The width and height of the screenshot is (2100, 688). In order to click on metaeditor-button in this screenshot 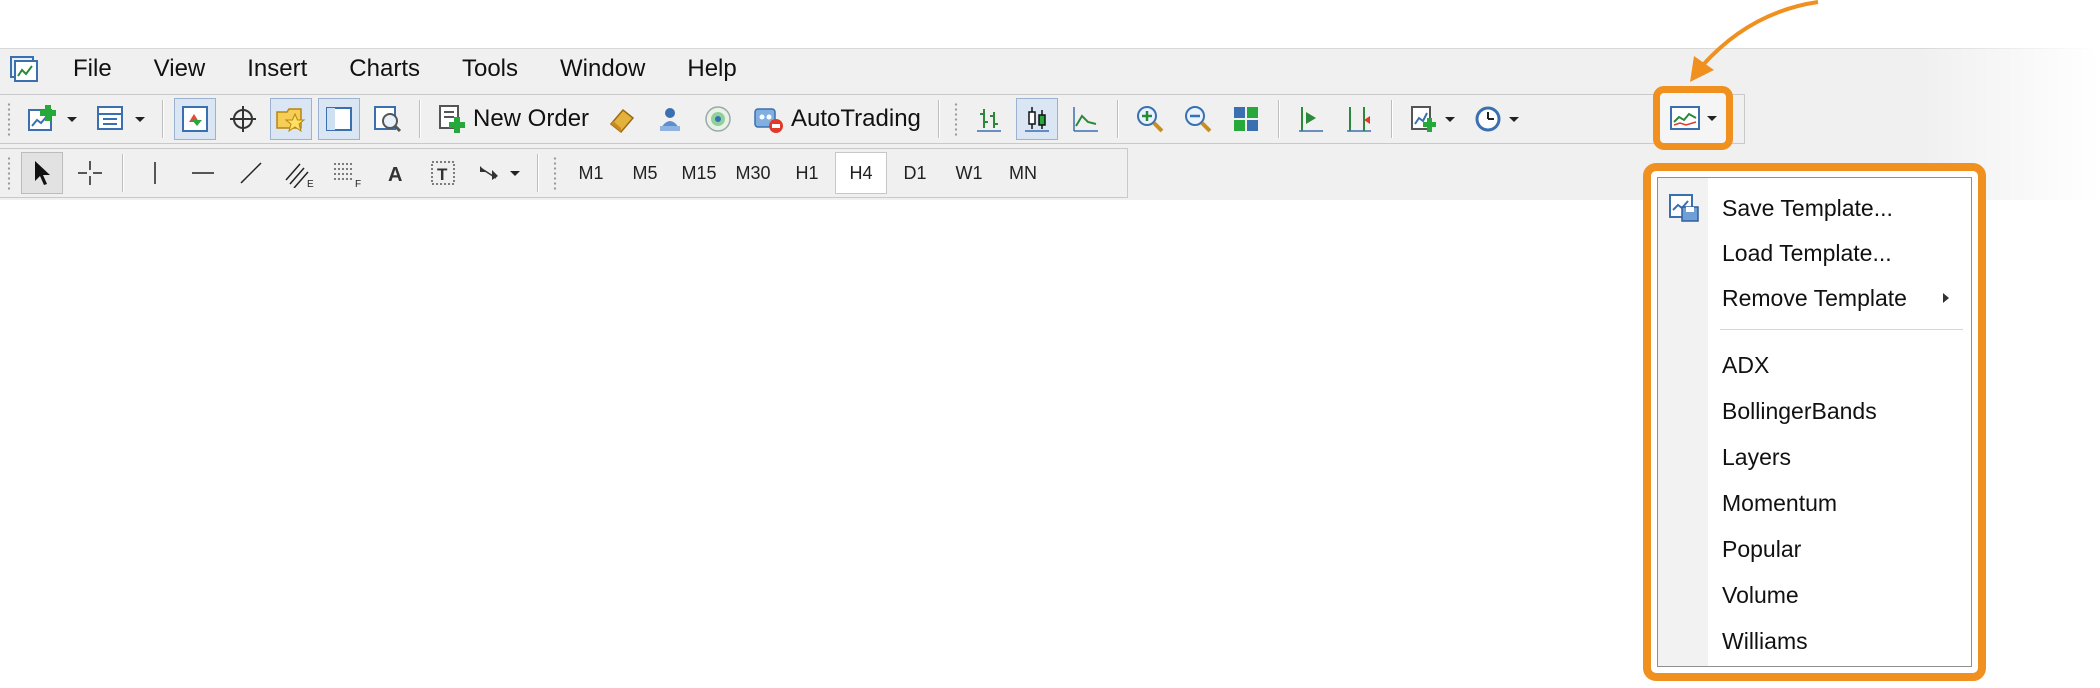, I will do `click(622, 119)`.